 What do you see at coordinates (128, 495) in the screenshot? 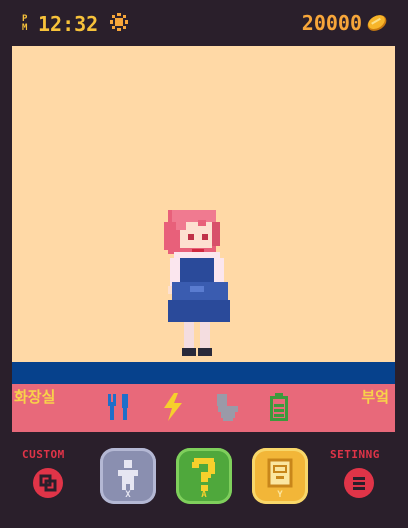
I see `x-letter: X` at bounding box center [128, 495].